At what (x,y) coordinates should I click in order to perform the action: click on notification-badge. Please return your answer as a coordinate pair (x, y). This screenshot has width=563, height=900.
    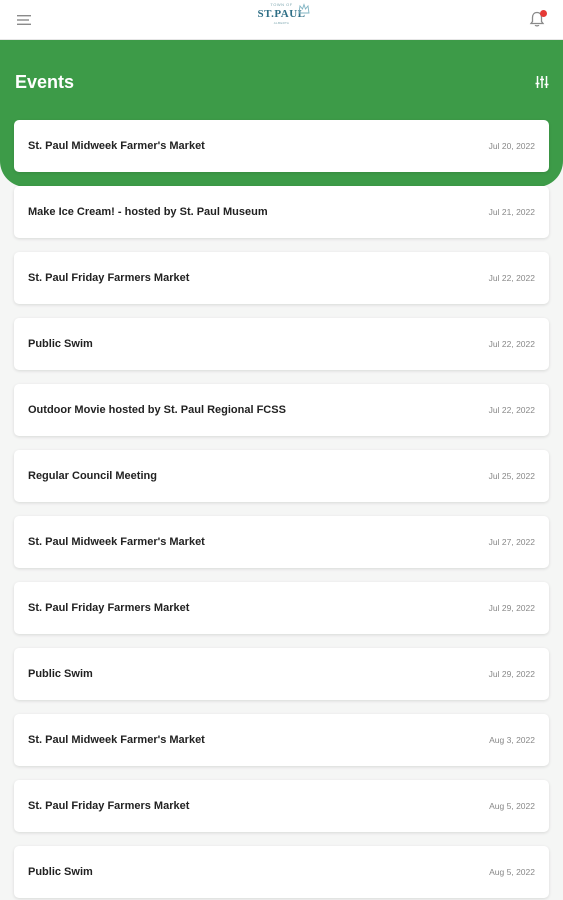
    Looking at the image, I should click on (543, 13).